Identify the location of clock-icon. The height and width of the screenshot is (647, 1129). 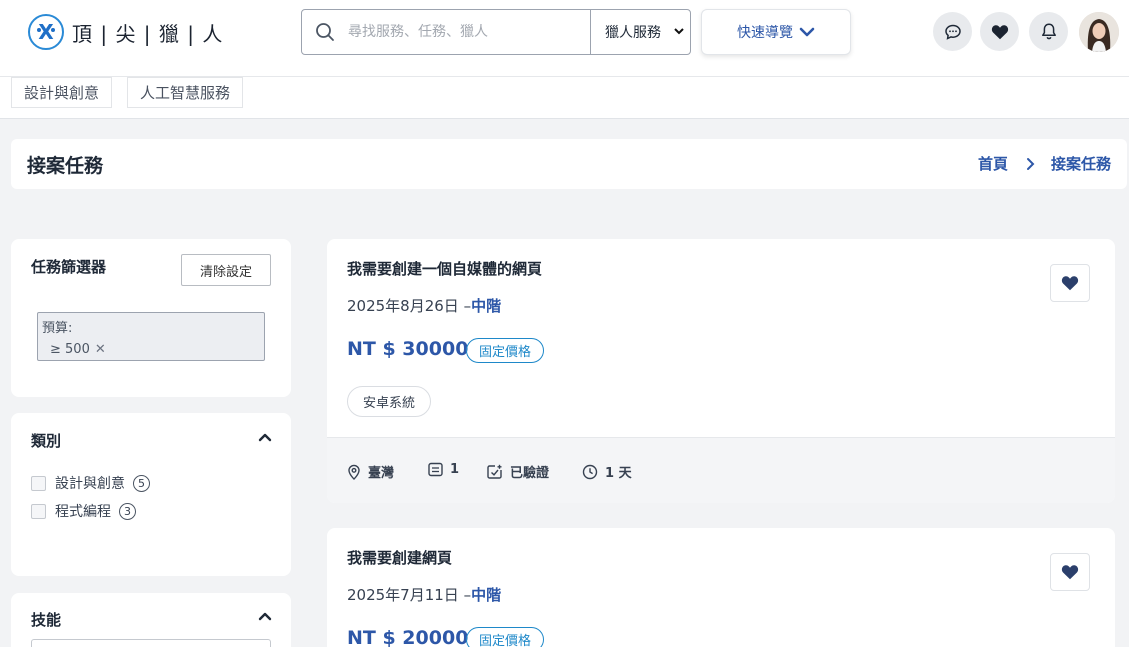
(590, 471).